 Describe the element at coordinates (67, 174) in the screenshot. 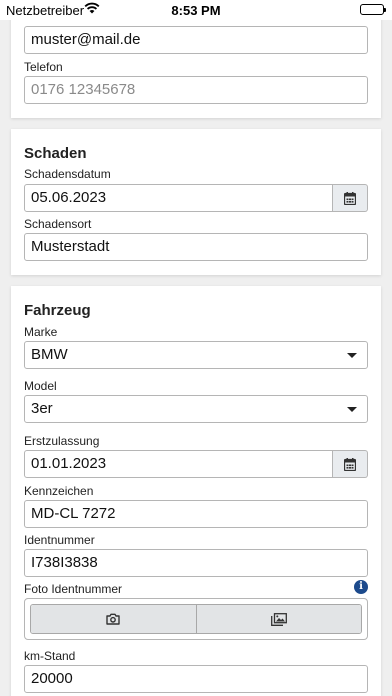

I see `damage-date-label: Schadensdatum` at that location.